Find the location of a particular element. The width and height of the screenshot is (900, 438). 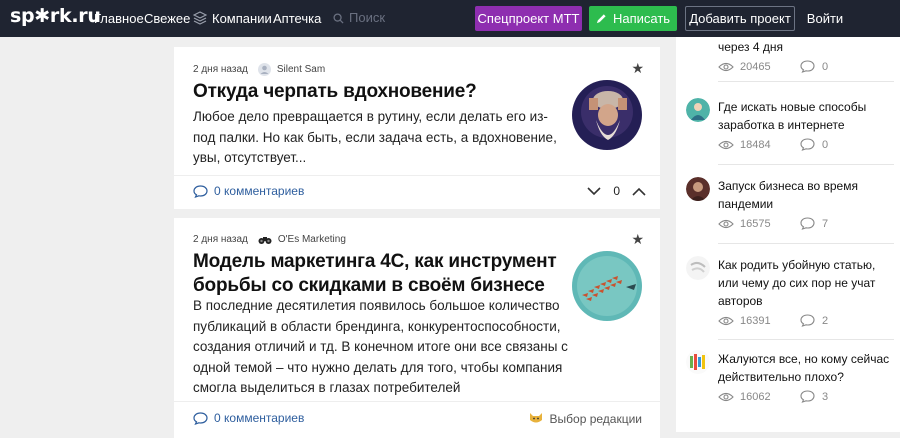

vote-count: 0 is located at coordinates (616, 191).